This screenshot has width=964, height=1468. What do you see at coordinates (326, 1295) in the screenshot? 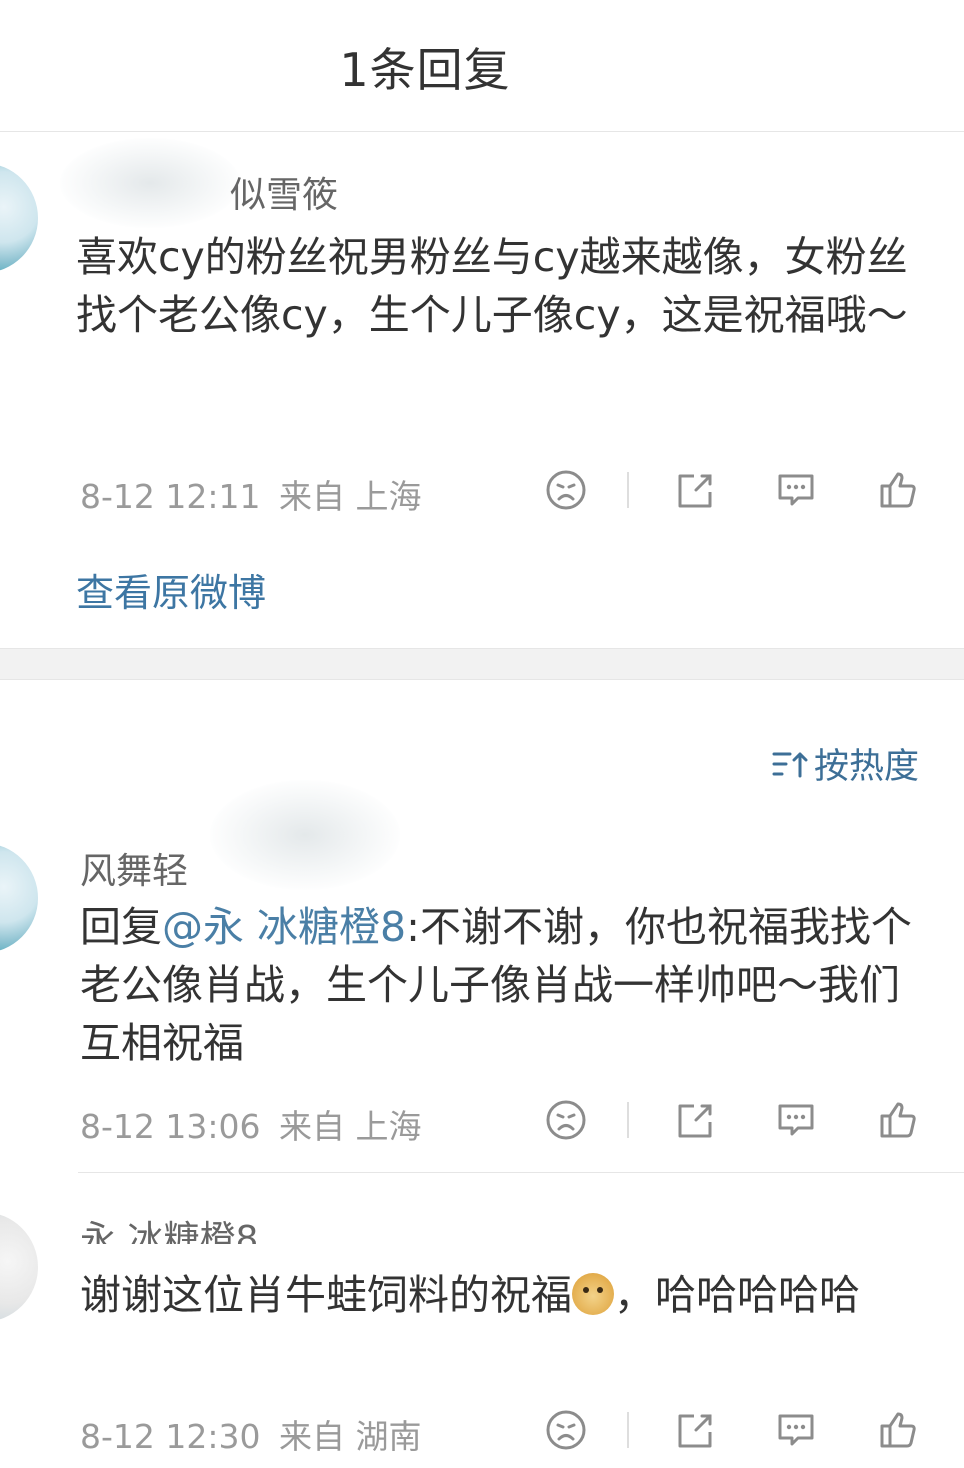
I see `reply-text: 谢谢这位肖牛蛙饲料的祝福` at bounding box center [326, 1295].